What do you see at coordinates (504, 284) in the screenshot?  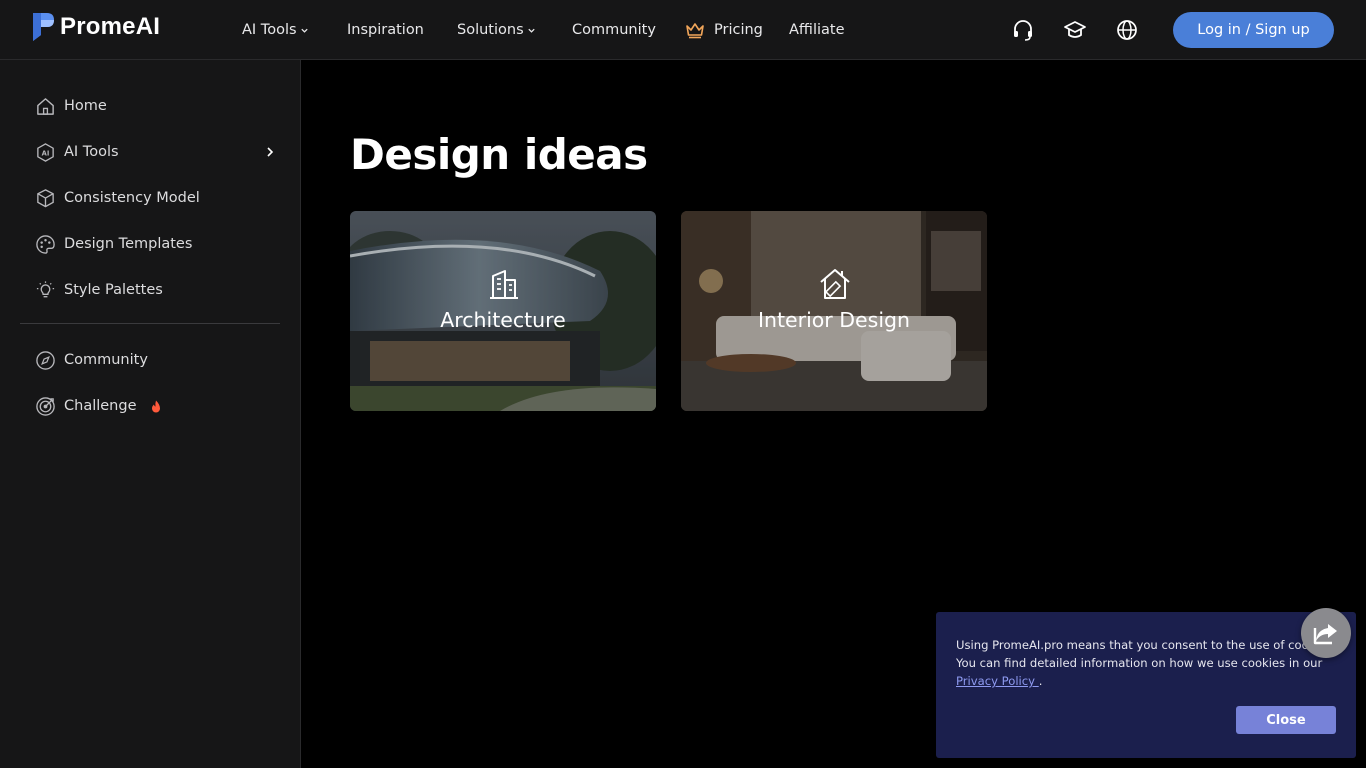 I see `building-icon` at bounding box center [504, 284].